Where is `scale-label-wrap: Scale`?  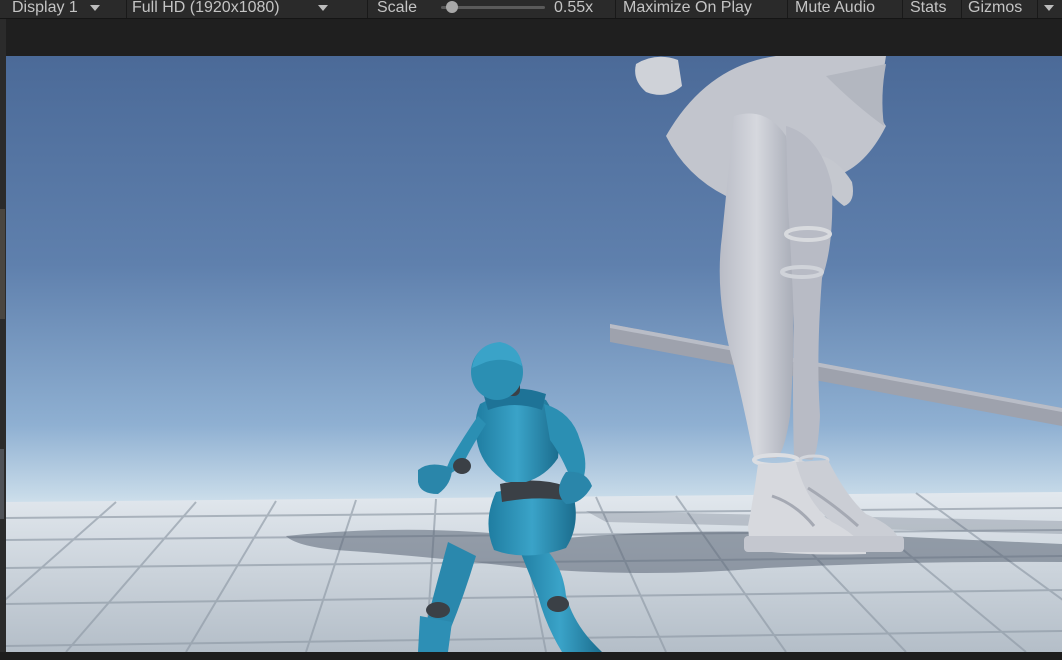 scale-label-wrap: Scale is located at coordinates (397, 9).